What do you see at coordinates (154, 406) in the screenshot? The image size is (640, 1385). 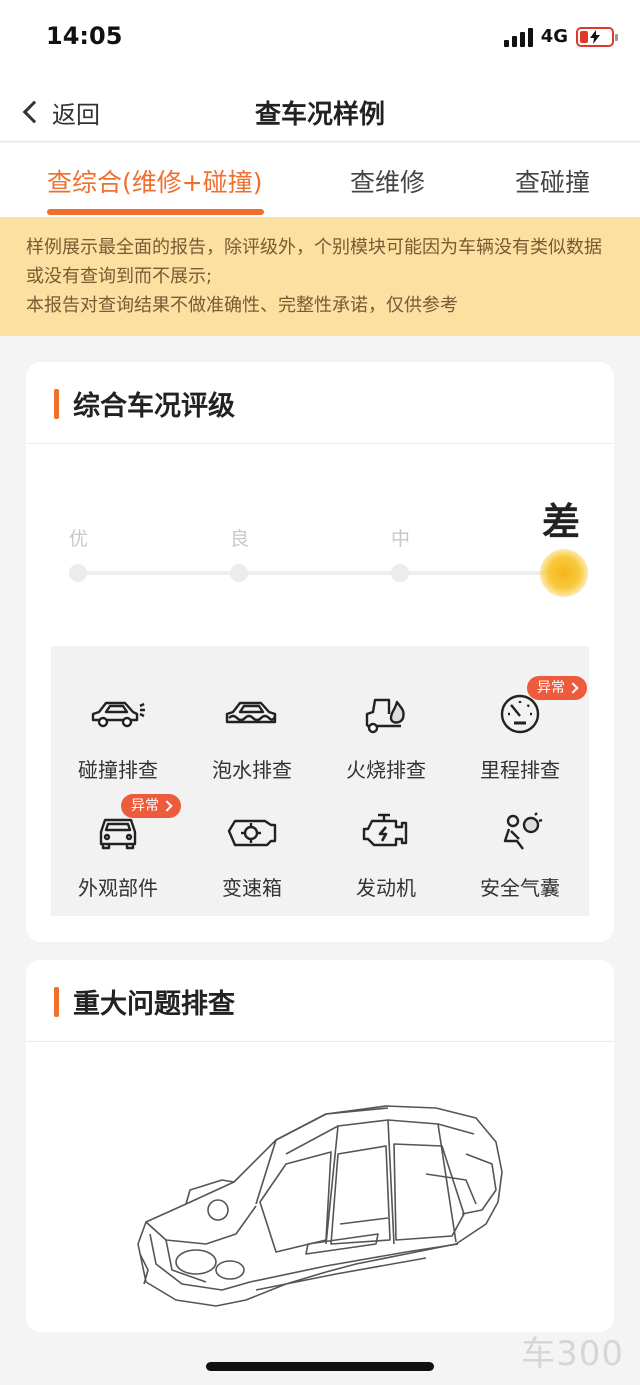 I see `rating-card-title: 综合车况评级` at bounding box center [154, 406].